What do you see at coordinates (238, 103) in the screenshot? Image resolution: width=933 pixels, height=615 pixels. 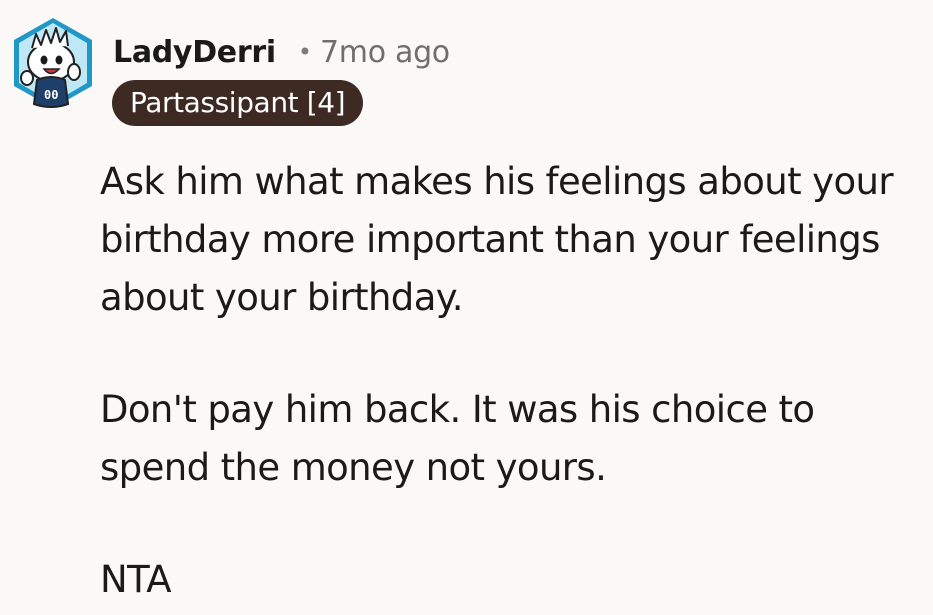 I see `user-flair-badge: Partassipant [4]` at bounding box center [238, 103].